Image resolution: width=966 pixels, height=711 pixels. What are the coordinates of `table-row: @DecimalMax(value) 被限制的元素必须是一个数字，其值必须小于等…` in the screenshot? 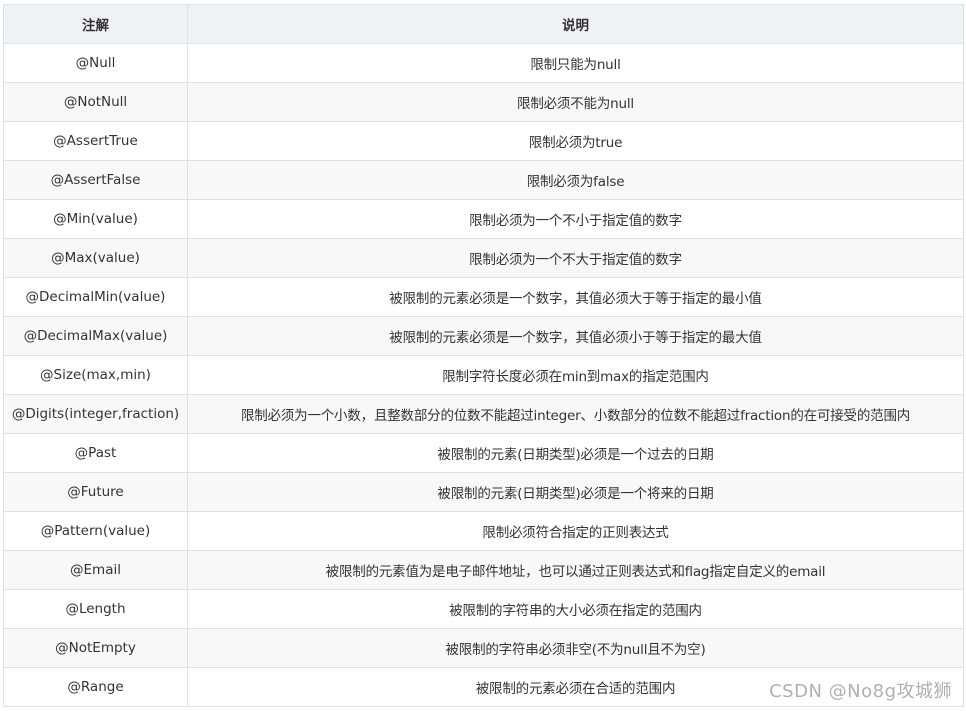 It's located at (483, 336).